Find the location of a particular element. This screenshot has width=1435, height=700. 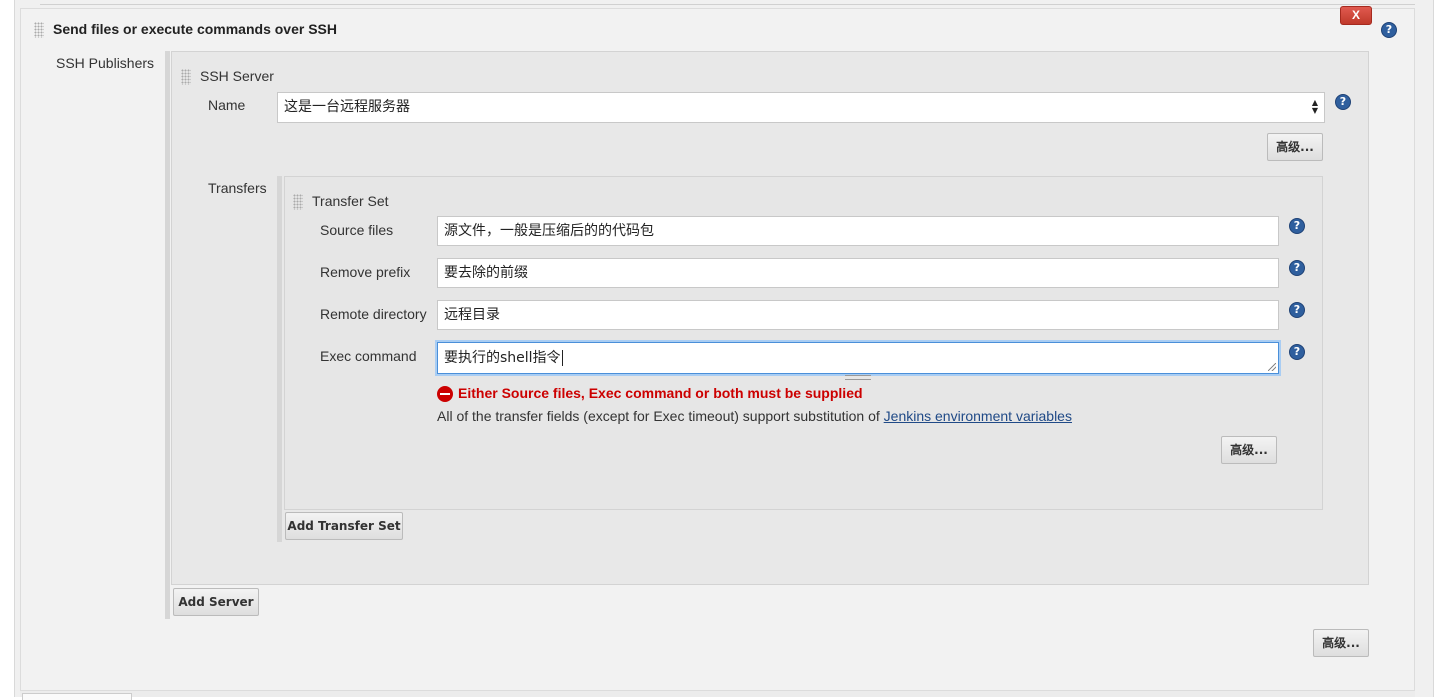

server-name-select: 这是一台远程服务器 ▲ ▼ is located at coordinates (801, 107).